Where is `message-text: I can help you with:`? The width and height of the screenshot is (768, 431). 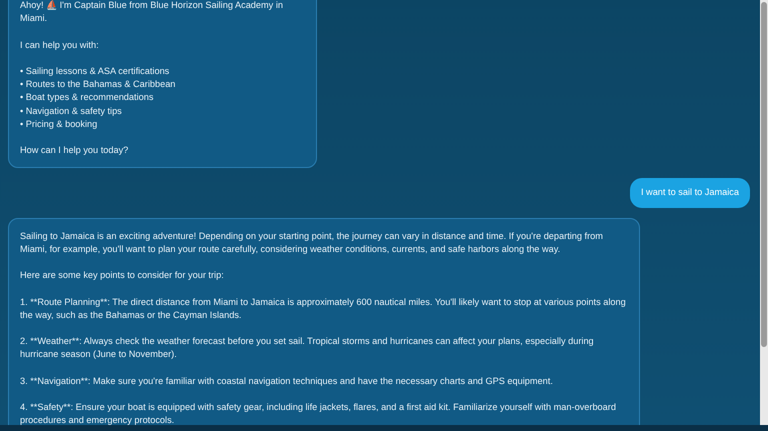 message-text: I can help you with: is located at coordinates (60, 45).